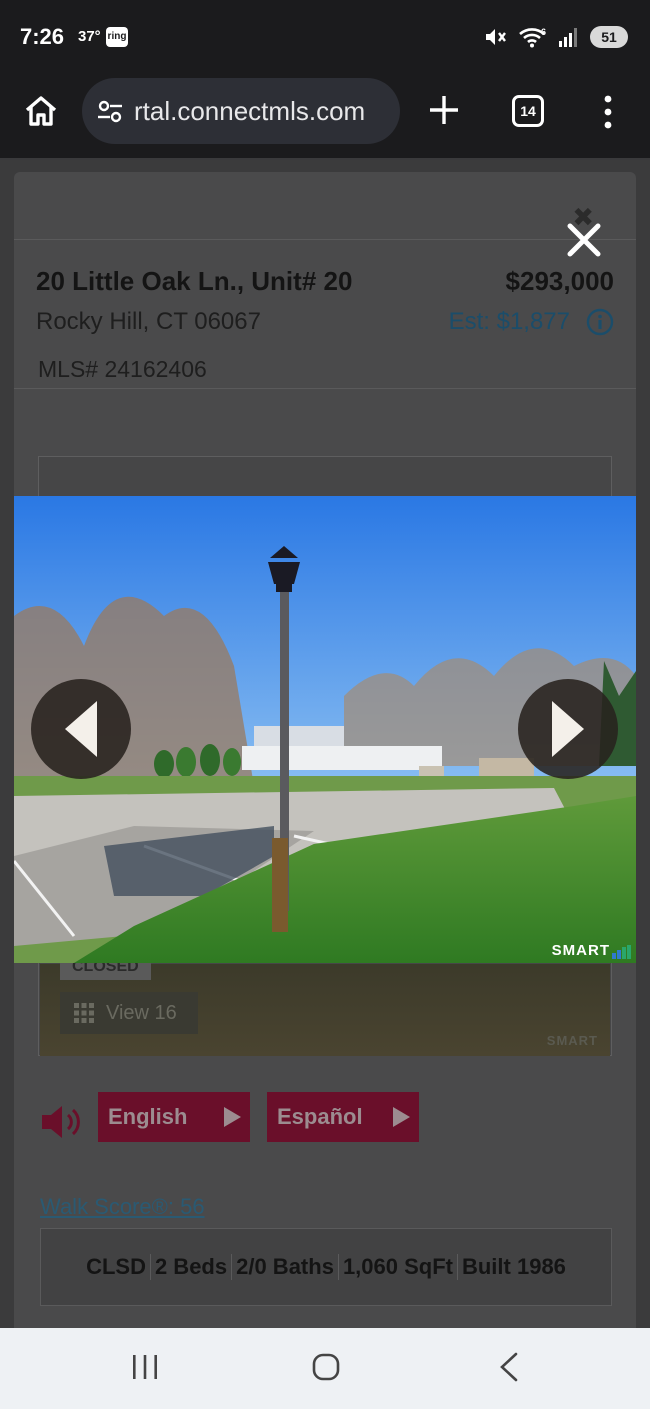 The height and width of the screenshot is (1409, 650). Describe the element at coordinates (528, 111) in the screenshot. I see `tabs-button: 14` at that location.